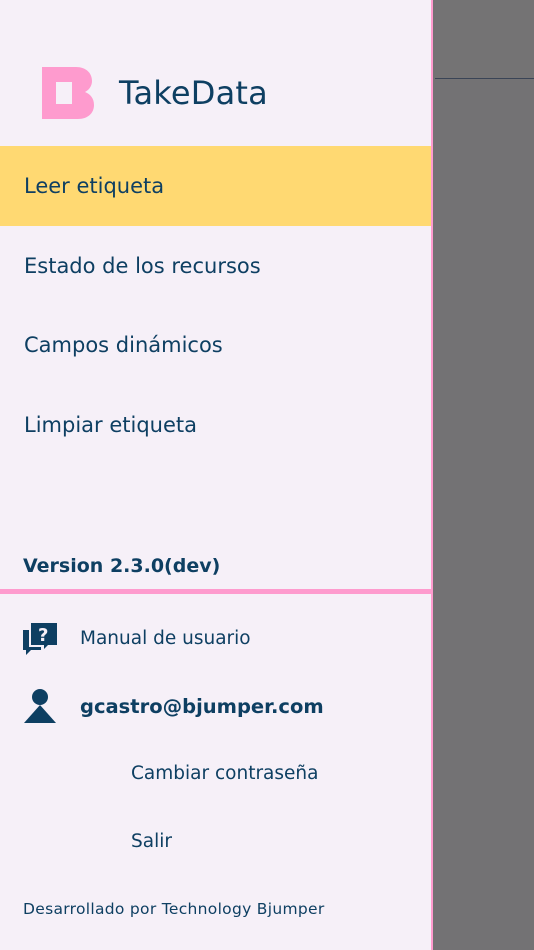 This screenshot has width=534, height=950. I want to click on user-manual-label: Manual de usuario, so click(165, 638).